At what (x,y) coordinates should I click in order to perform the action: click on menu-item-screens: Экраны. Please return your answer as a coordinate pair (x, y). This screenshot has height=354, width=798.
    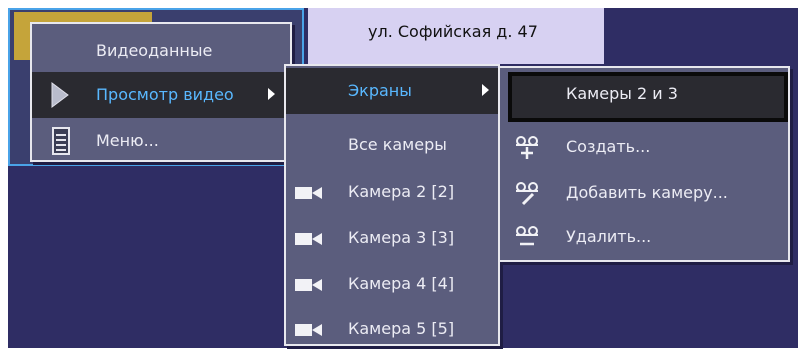
    Looking at the image, I should click on (392, 91).